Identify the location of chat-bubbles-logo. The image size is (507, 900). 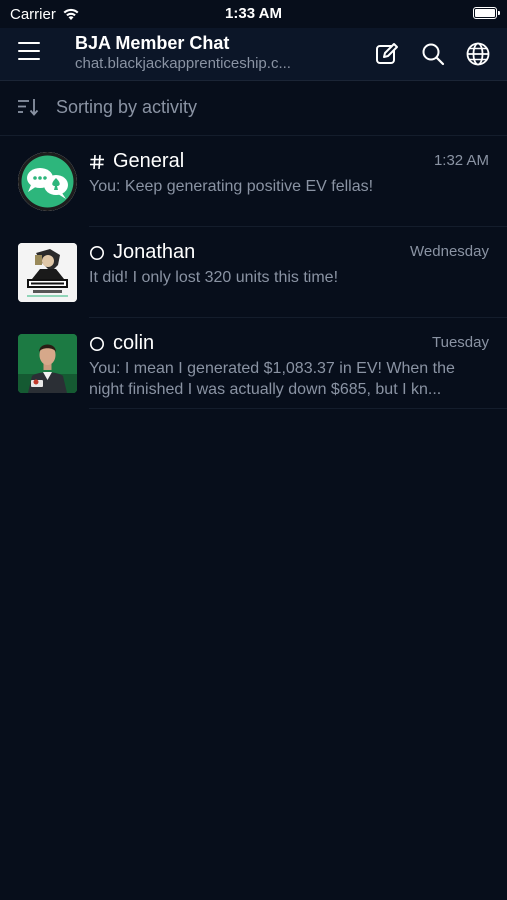
(47, 181).